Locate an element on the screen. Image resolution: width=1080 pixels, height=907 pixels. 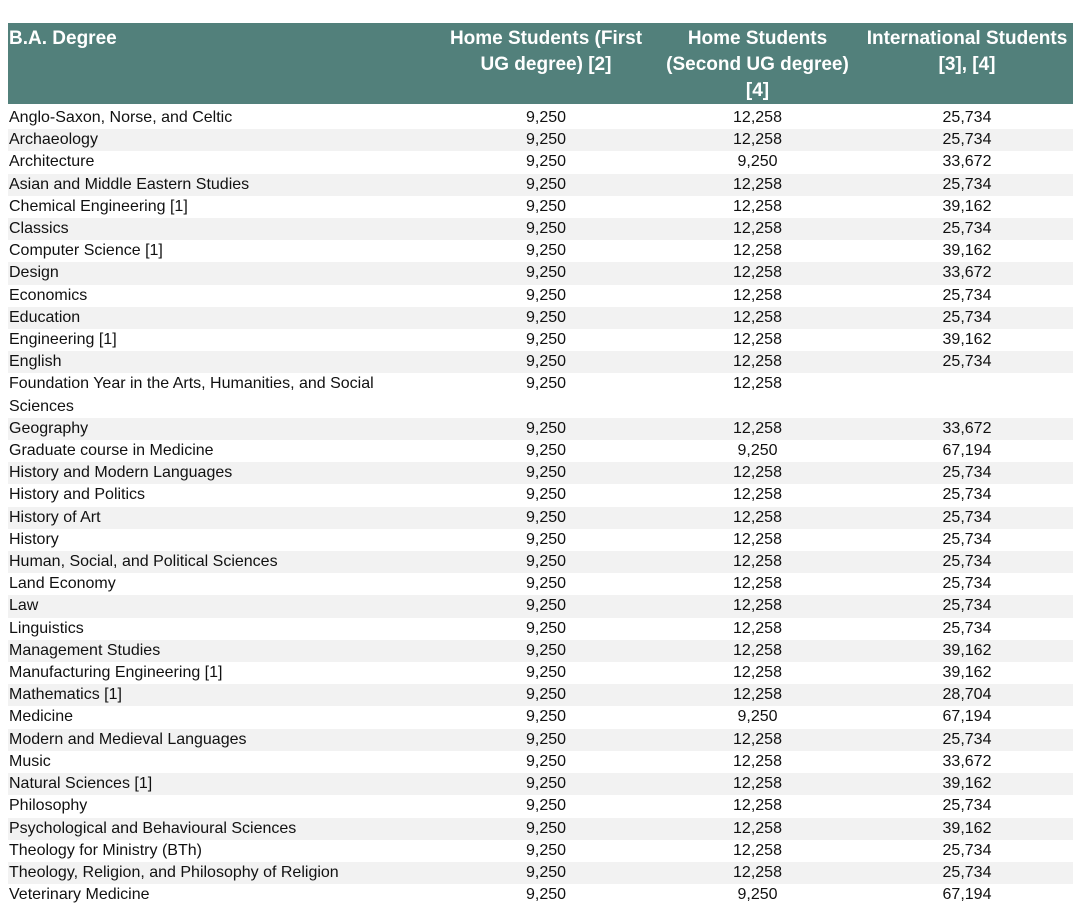
table-row: Linguistics 9,250 12,258 25,734 is located at coordinates (540, 628).